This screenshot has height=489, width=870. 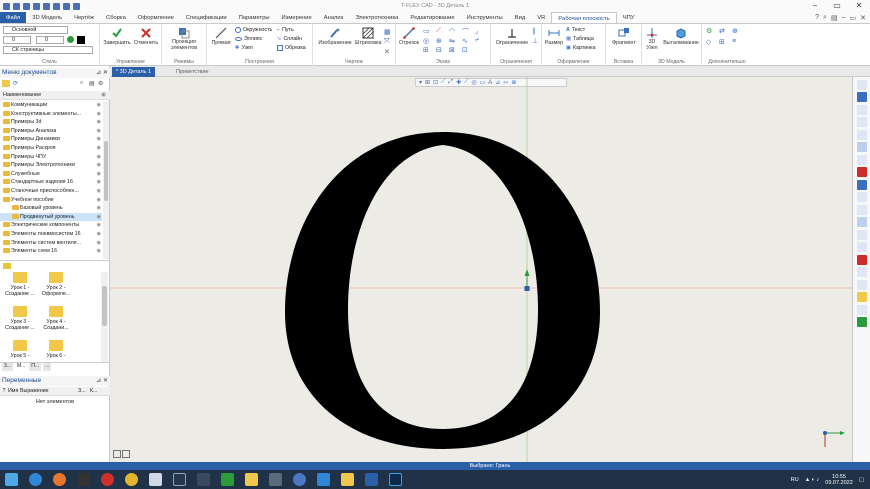 What do you see at coordinates (629, 17) in the screenshot?
I see `tab-cnc: ЧПУ` at bounding box center [629, 17].